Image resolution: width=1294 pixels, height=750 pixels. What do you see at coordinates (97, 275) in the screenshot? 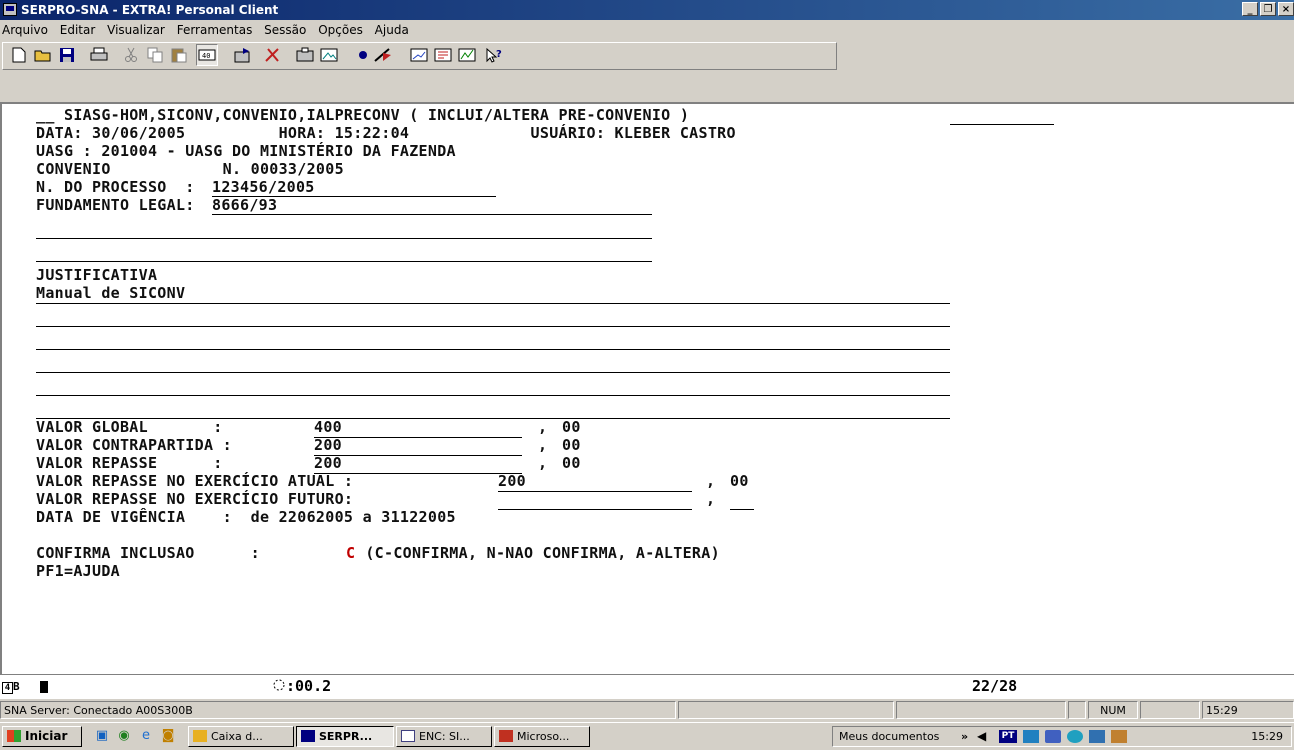
I see `justificativa-label: JUSTIFICATIVA` at bounding box center [97, 275].